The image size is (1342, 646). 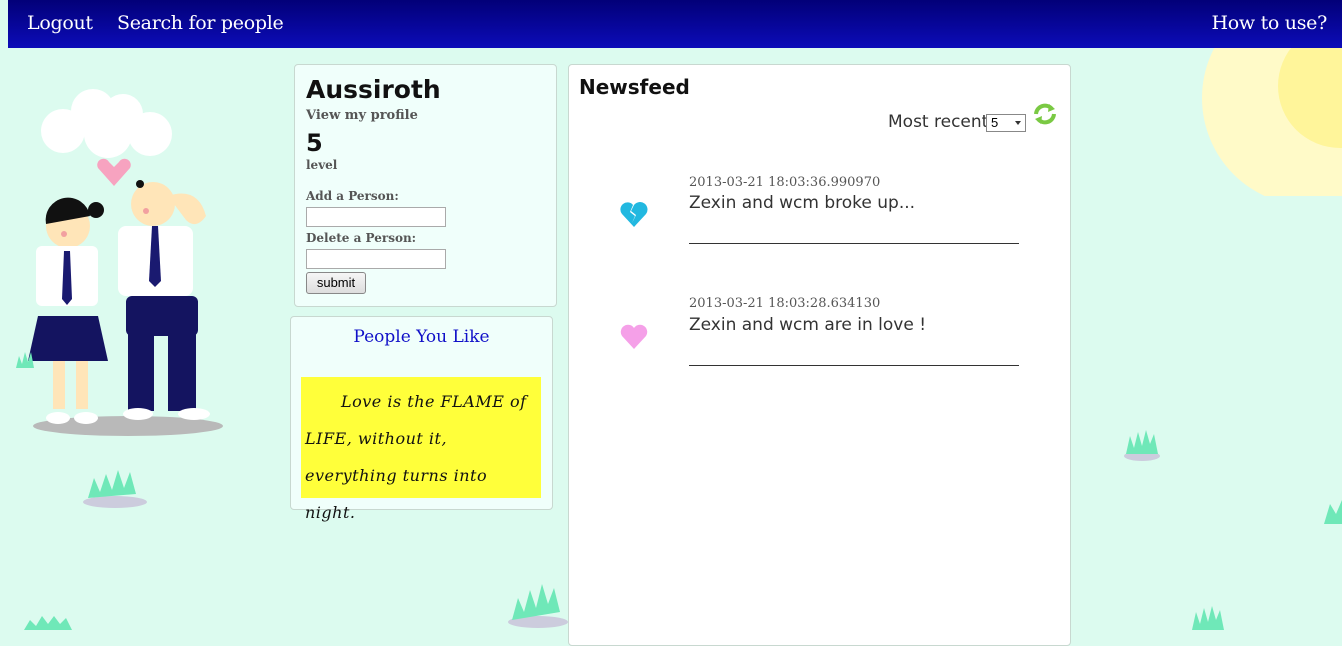 What do you see at coordinates (785, 182) in the screenshot?
I see `entry-timestamp: 2013-03-21 18:03:36.990970` at bounding box center [785, 182].